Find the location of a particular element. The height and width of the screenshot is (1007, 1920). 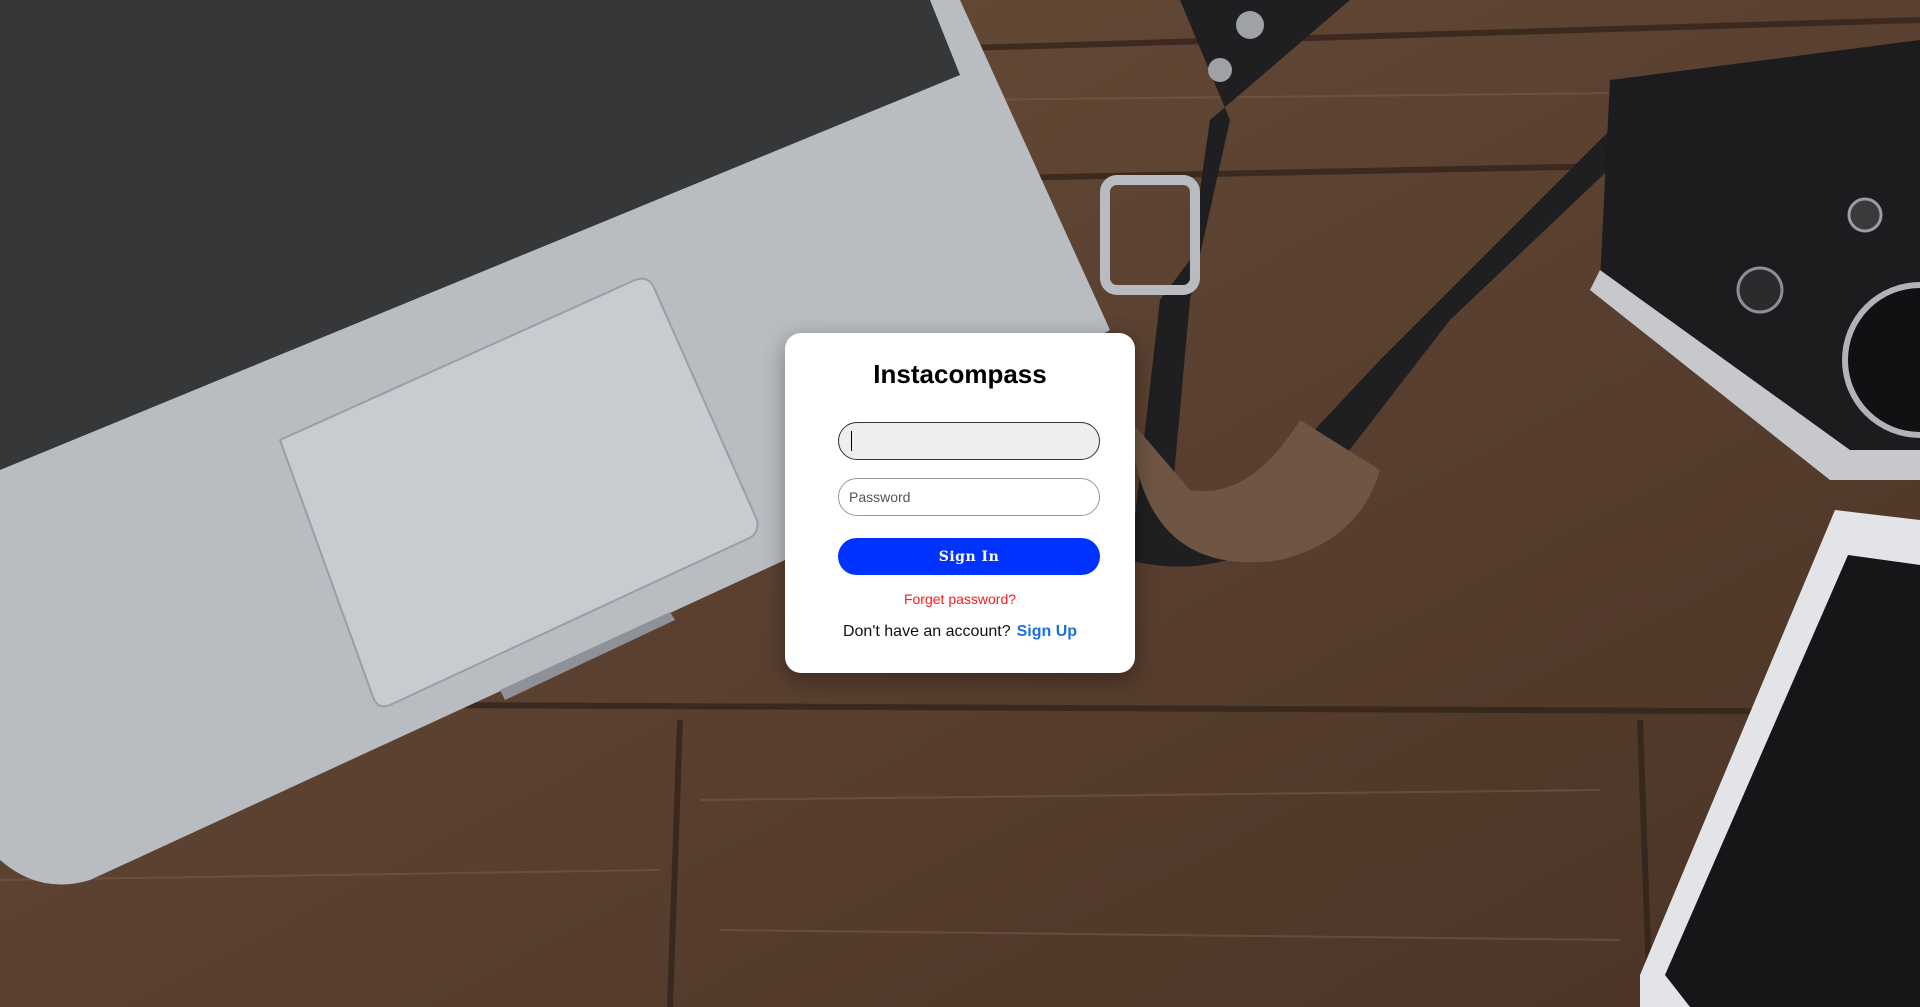

signup-prompt: Don't have an account? Sign Up is located at coordinates (960, 632).